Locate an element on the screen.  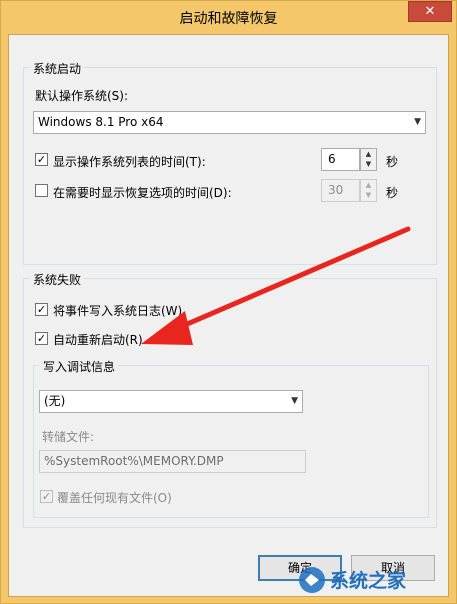
arrow-shaft is located at coordinates (289, 280).